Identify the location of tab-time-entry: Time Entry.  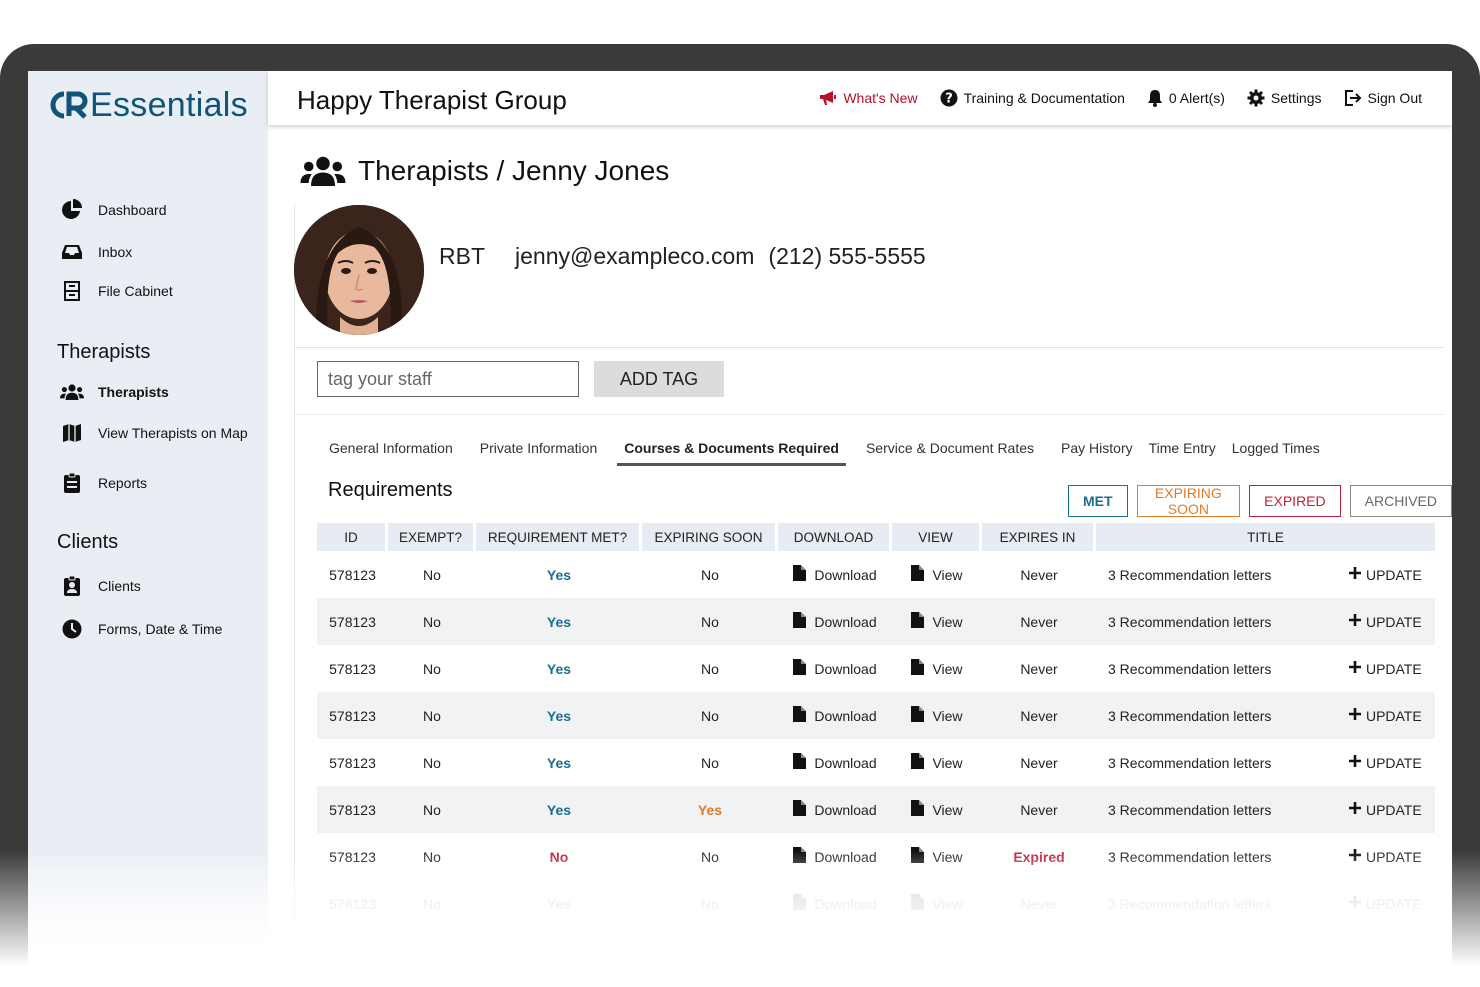
(1182, 453).